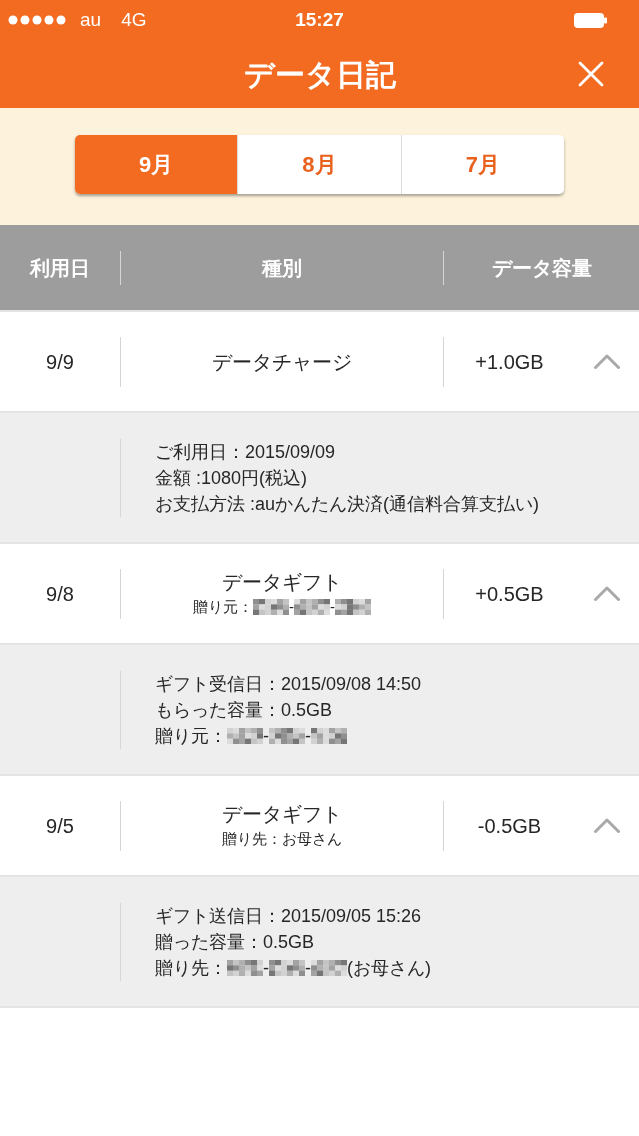 This screenshot has width=639, height=1136. Describe the element at coordinates (231, 478) in the screenshot. I see `detail-text: 金額 :1080円(税込)` at that location.